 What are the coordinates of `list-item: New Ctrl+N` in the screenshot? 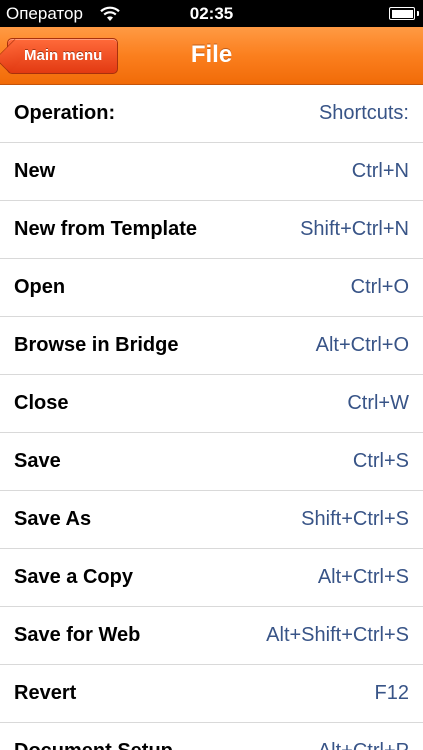 It's located at (211, 172).